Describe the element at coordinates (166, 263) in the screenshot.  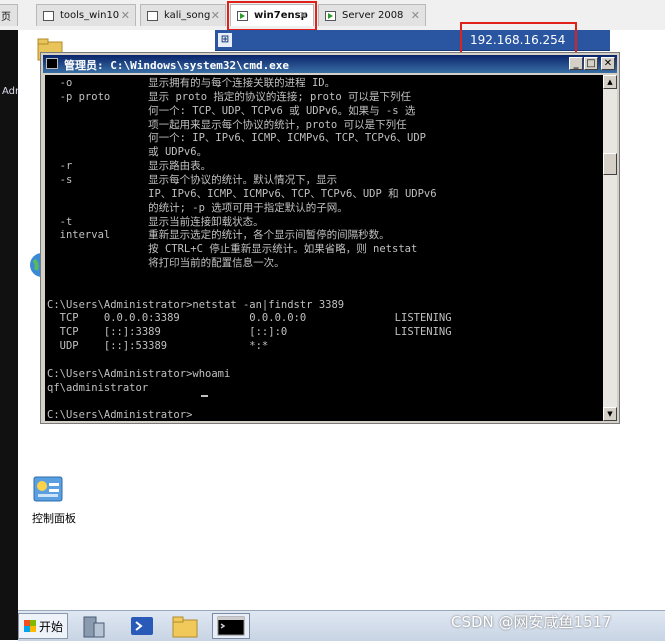
I see `console-line: 将打印当前的配置信息一次。` at that location.